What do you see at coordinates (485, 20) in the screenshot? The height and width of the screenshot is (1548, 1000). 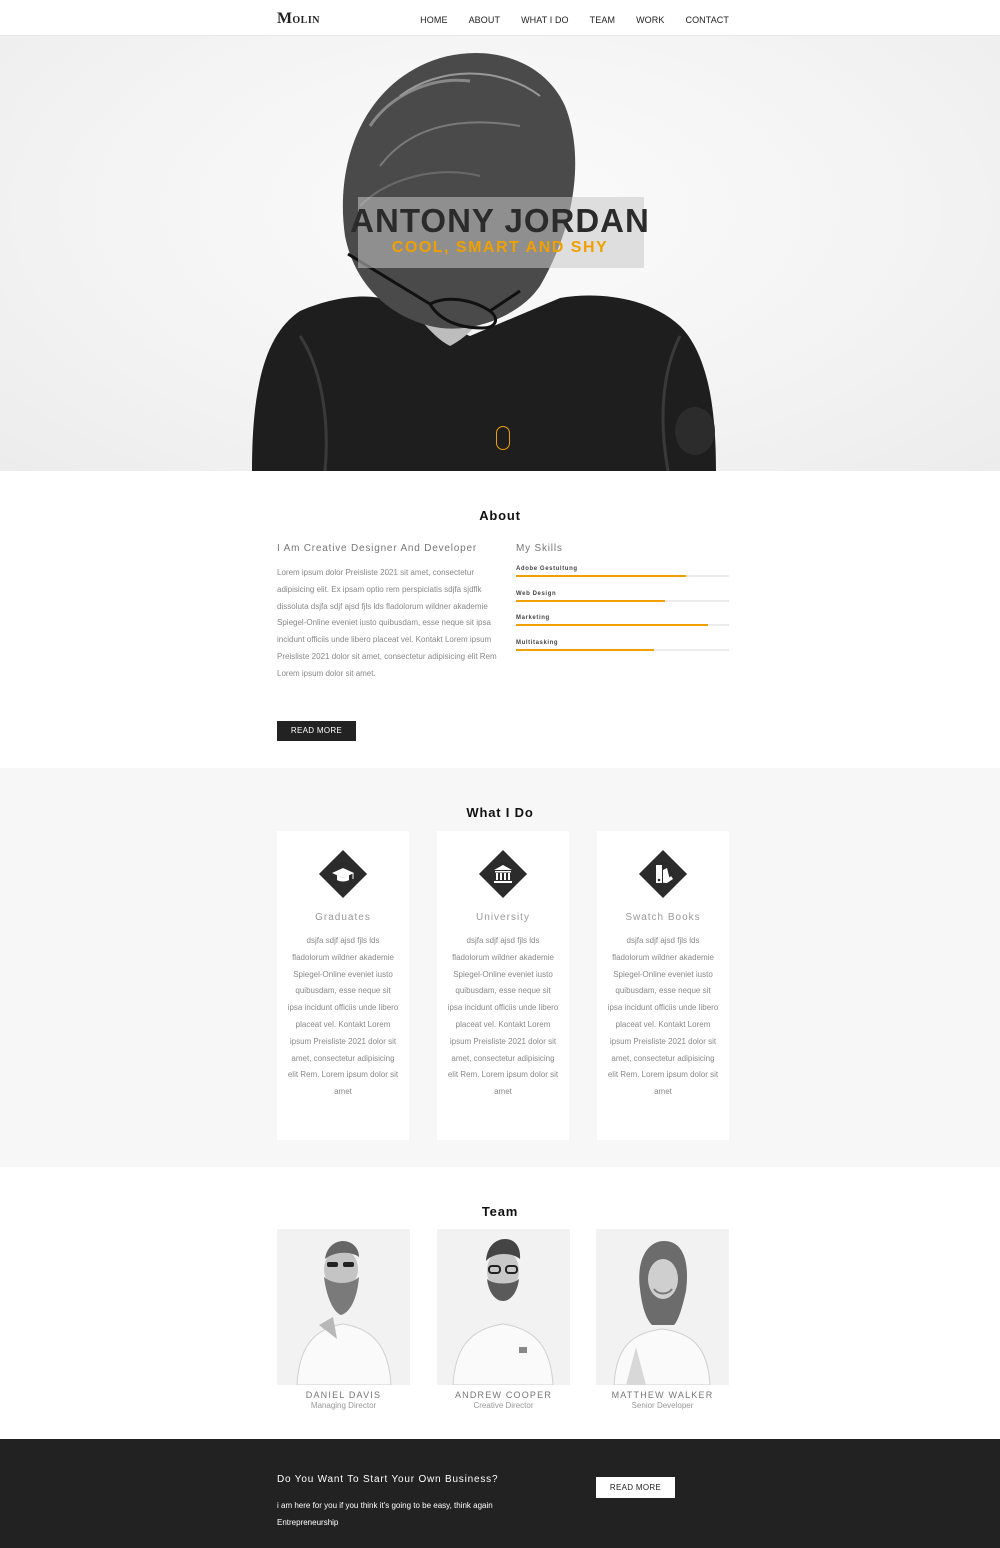 I see `nav-about: ABOUT` at bounding box center [485, 20].